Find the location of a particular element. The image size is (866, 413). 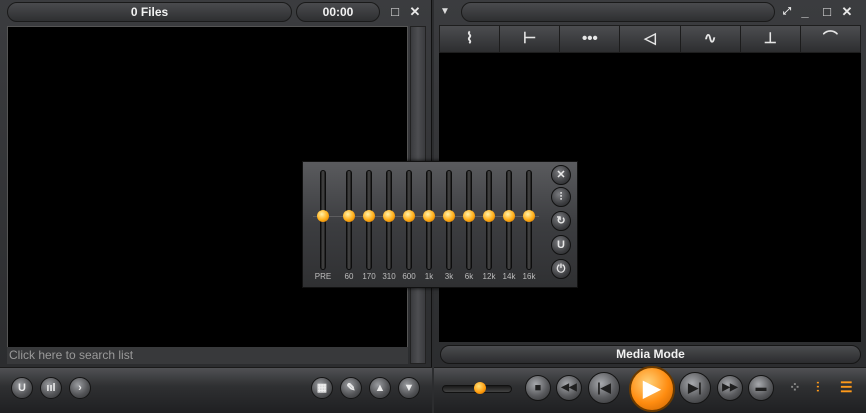

eq-band-label: 1k is located at coordinates (429, 276).